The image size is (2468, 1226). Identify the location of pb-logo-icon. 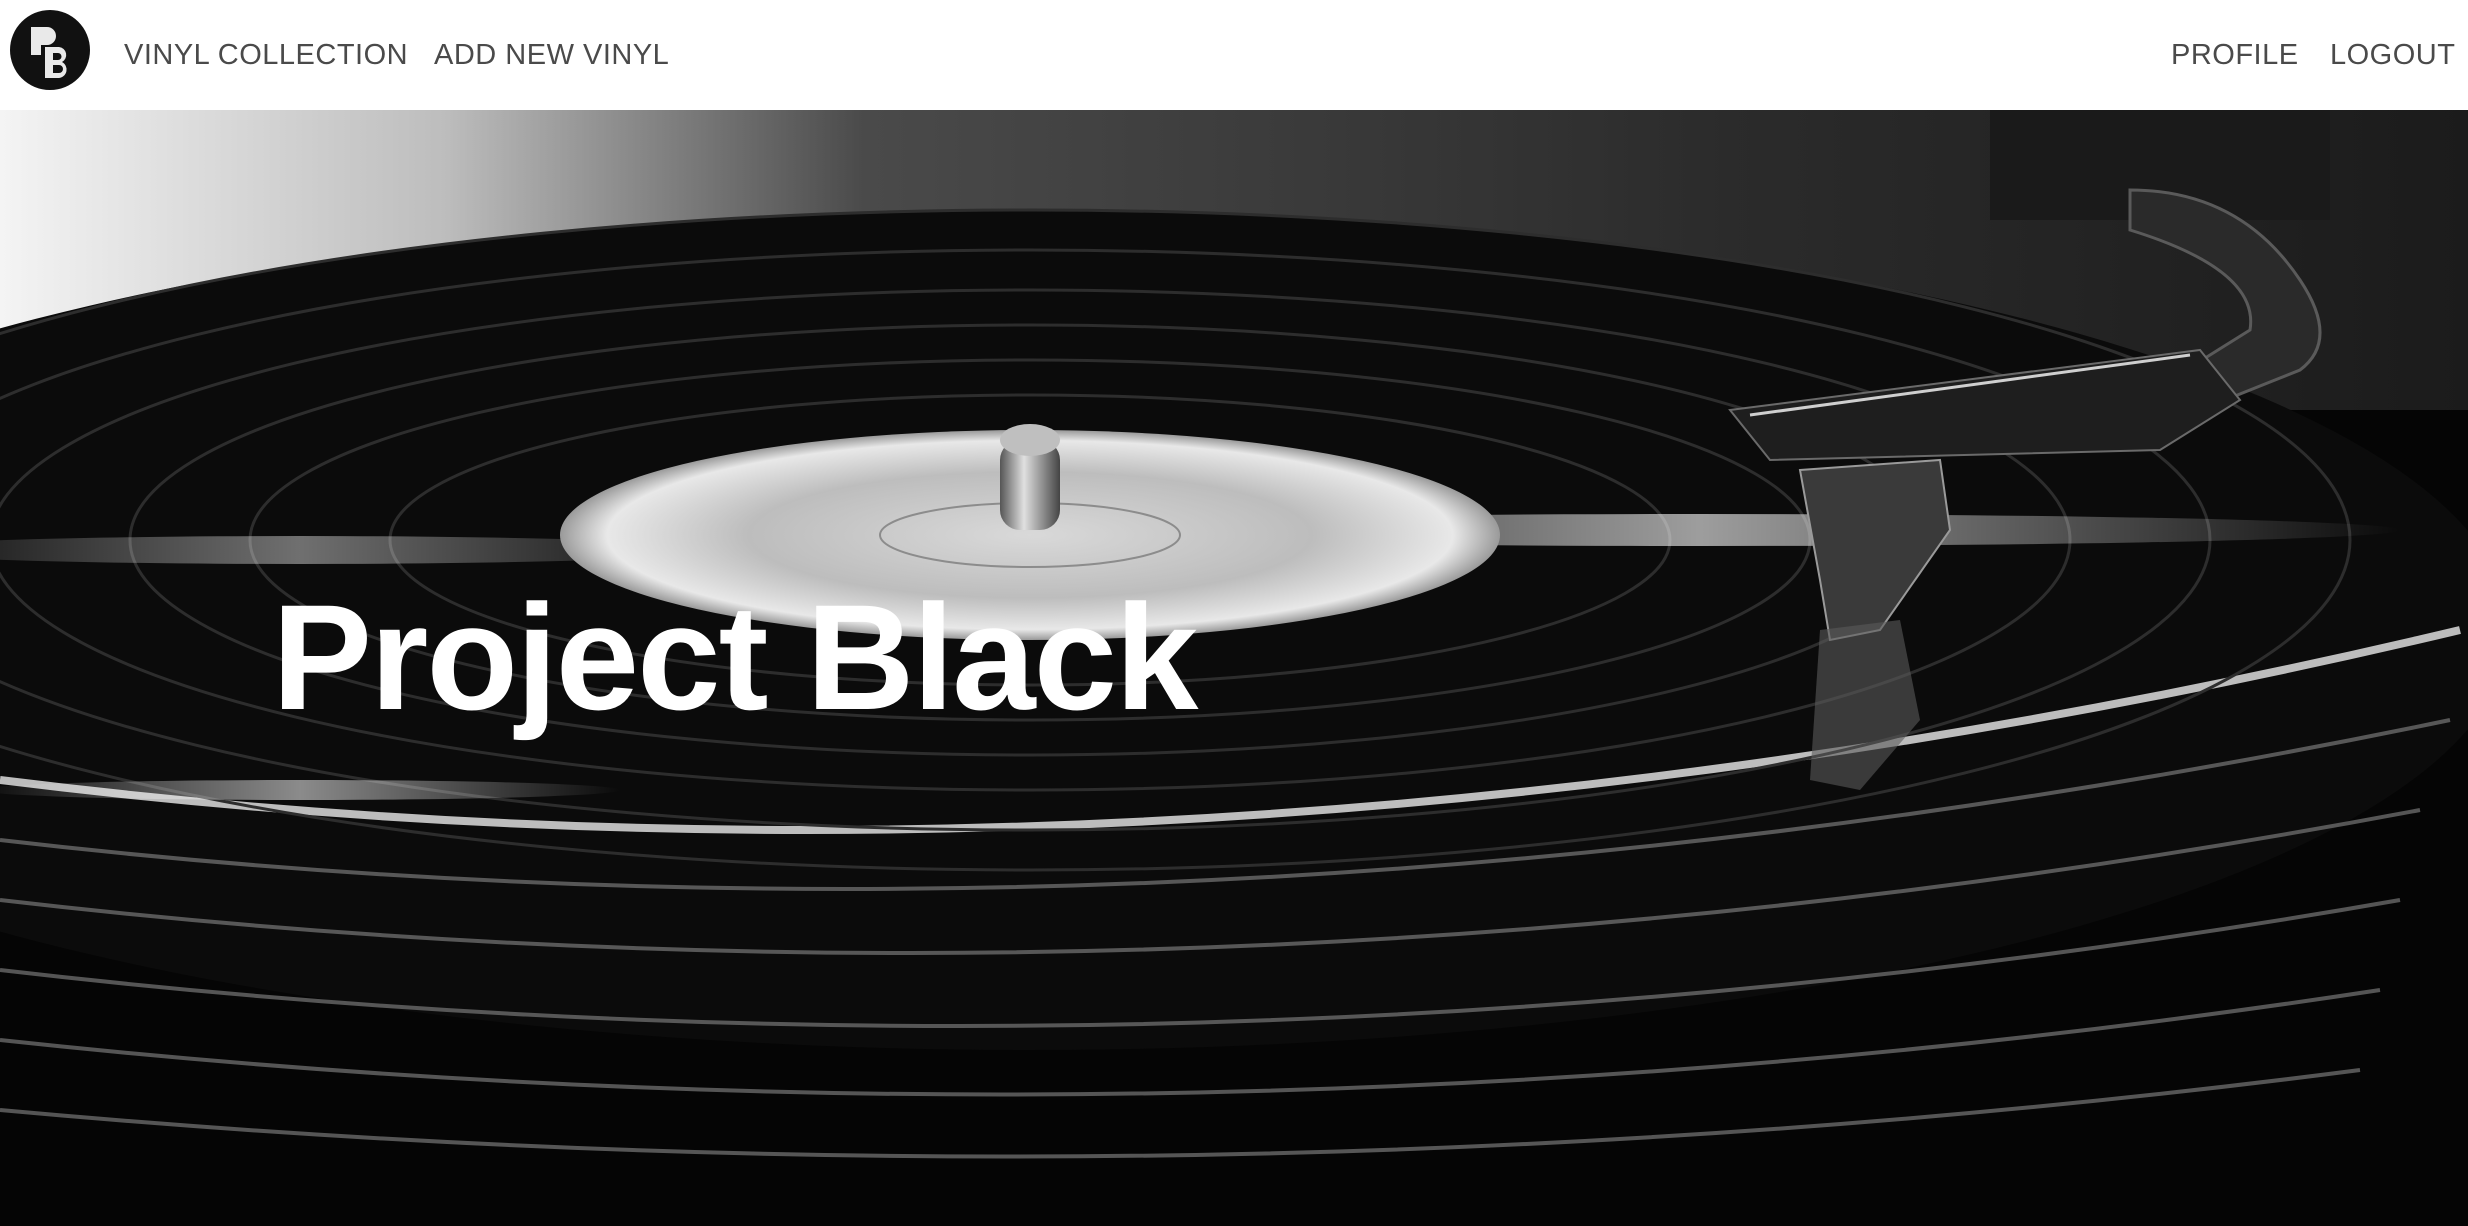
(50, 50).